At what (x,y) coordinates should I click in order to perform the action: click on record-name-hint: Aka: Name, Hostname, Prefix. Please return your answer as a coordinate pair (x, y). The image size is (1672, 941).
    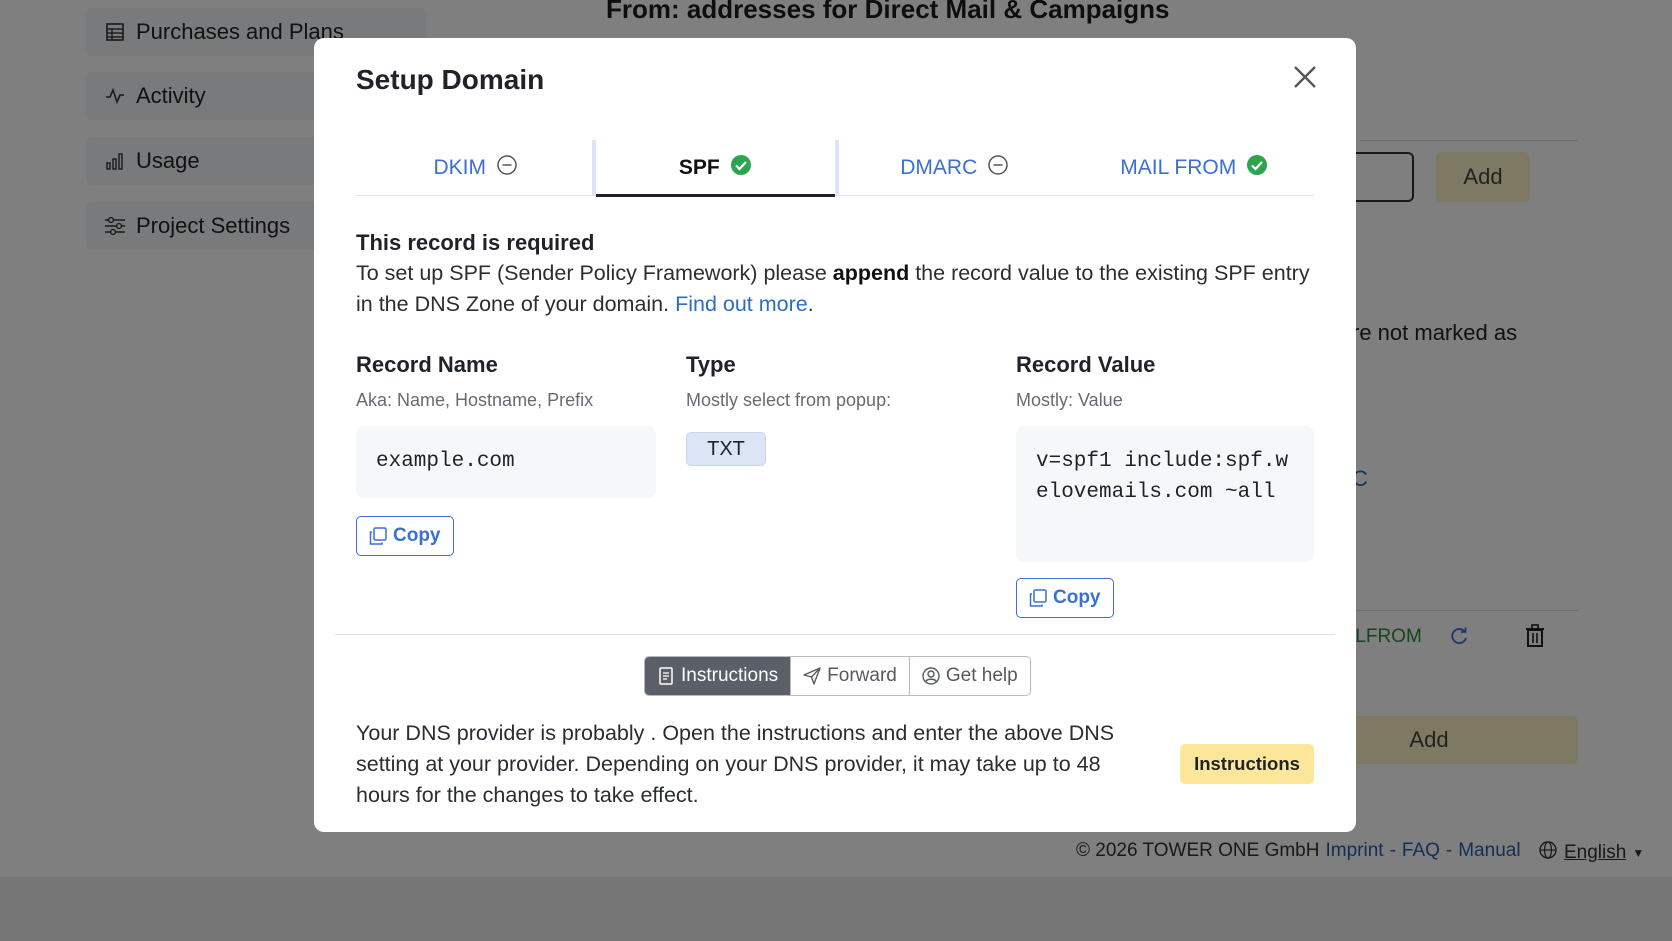
    Looking at the image, I should click on (475, 400).